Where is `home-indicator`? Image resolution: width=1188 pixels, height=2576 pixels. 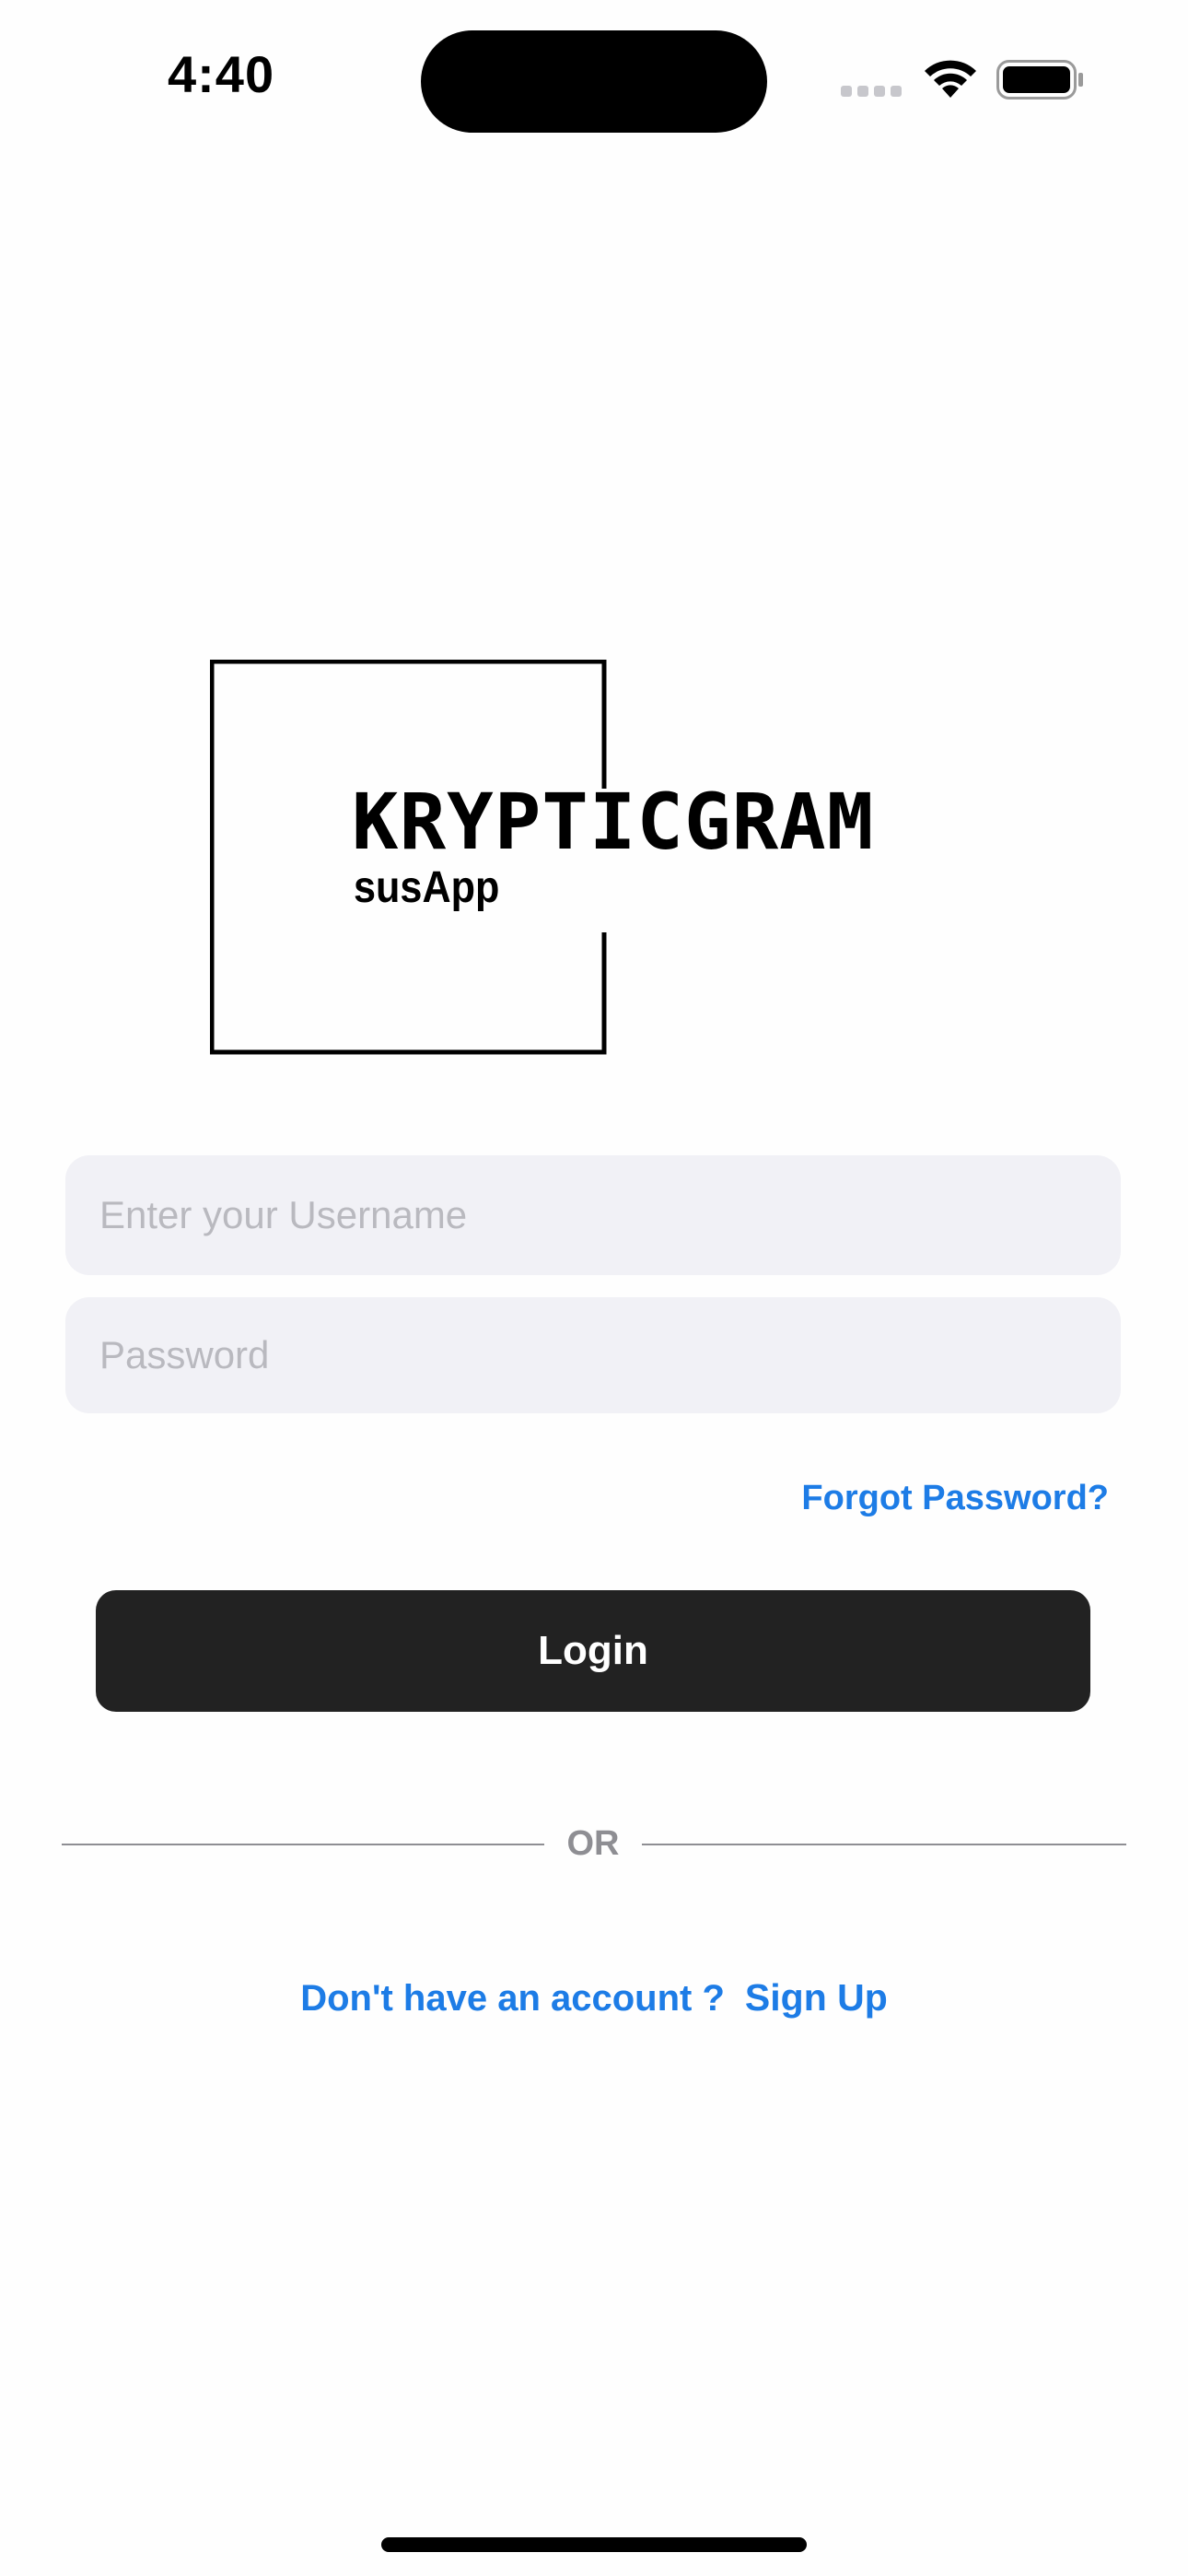
home-indicator is located at coordinates (594, 2544).